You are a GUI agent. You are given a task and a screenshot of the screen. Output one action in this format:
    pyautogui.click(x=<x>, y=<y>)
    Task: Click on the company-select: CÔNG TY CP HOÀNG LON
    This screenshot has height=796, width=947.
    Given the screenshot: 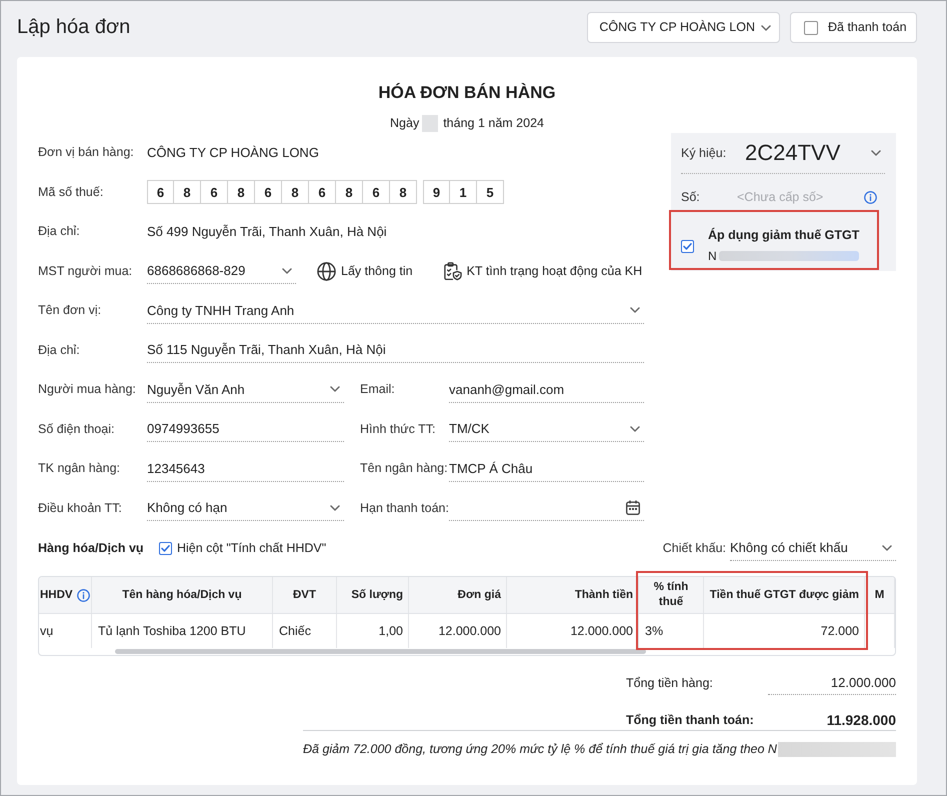 What is the action you would take?
    pyautogui.click(x=683, y=27)
    